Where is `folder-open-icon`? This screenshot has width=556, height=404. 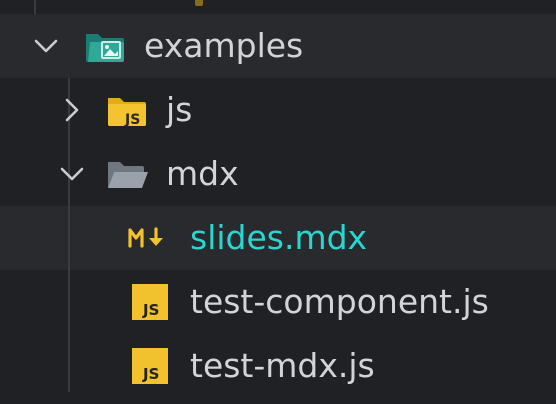
folder-open-icon is located at coordinates (128, 174).